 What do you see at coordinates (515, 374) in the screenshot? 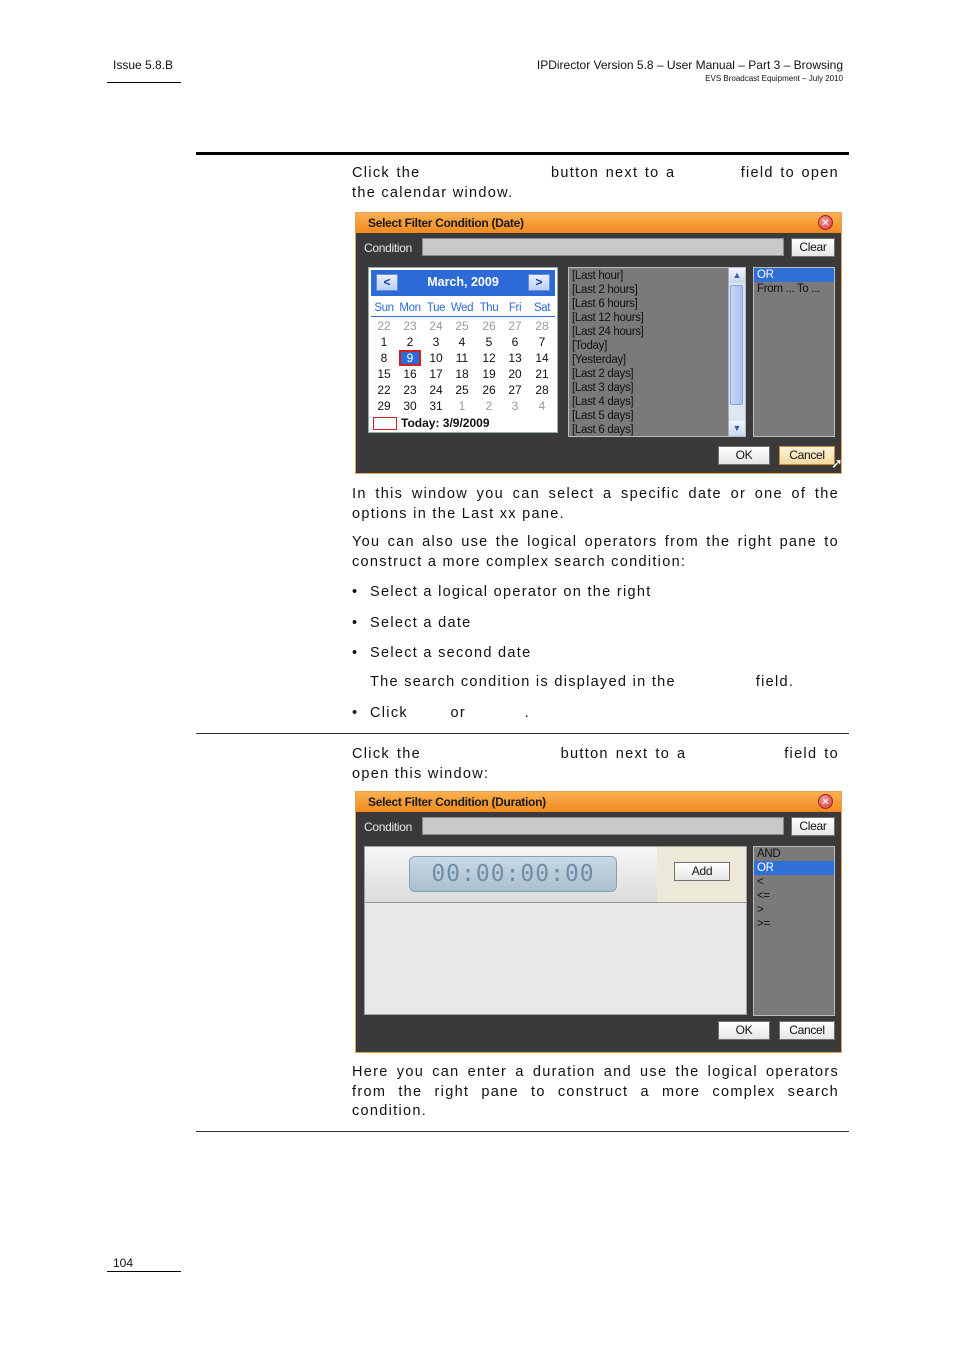
I see `calendar-day: 20` at bounding box center [515, 374].